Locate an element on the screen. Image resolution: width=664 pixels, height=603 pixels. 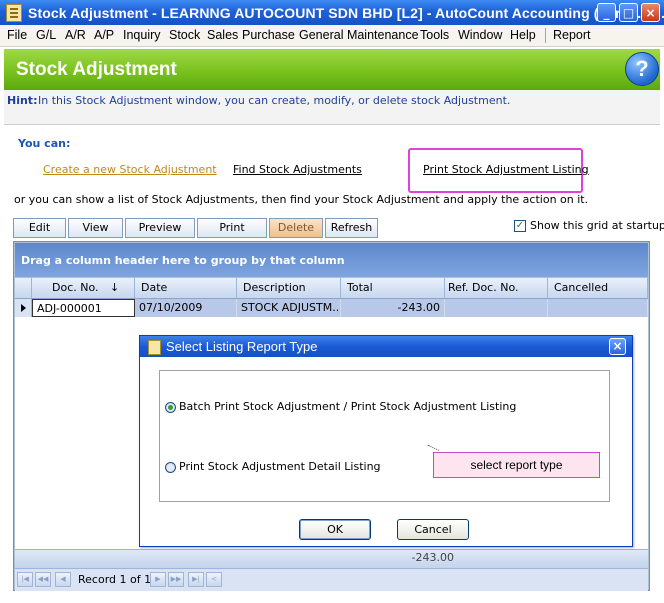
show-grid-checkbox: ✓ is located at coordinates (520, 226).